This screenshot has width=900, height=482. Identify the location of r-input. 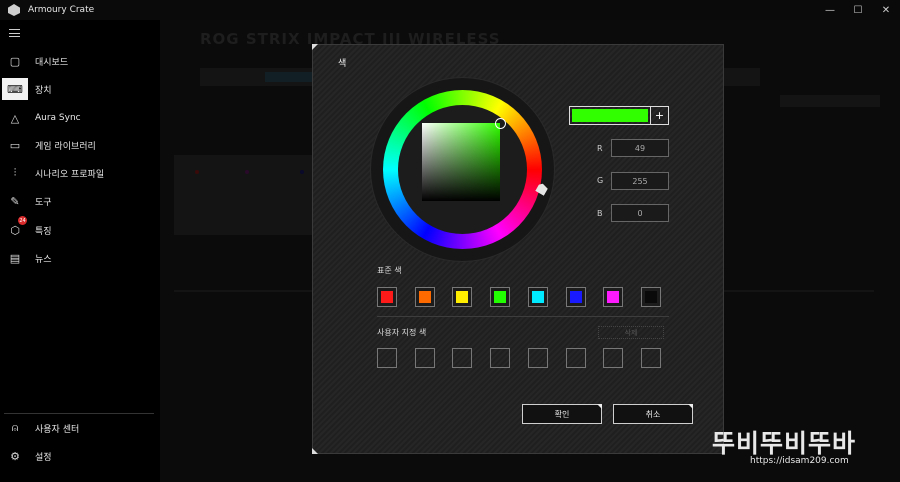
(640, 148).